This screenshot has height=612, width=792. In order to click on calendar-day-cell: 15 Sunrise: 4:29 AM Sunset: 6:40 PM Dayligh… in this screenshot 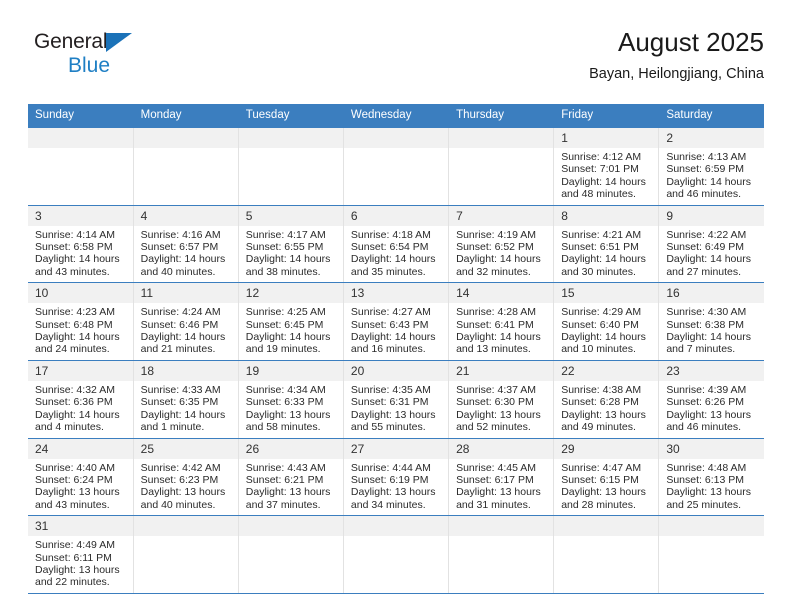, I will do `click(606, 321)`.